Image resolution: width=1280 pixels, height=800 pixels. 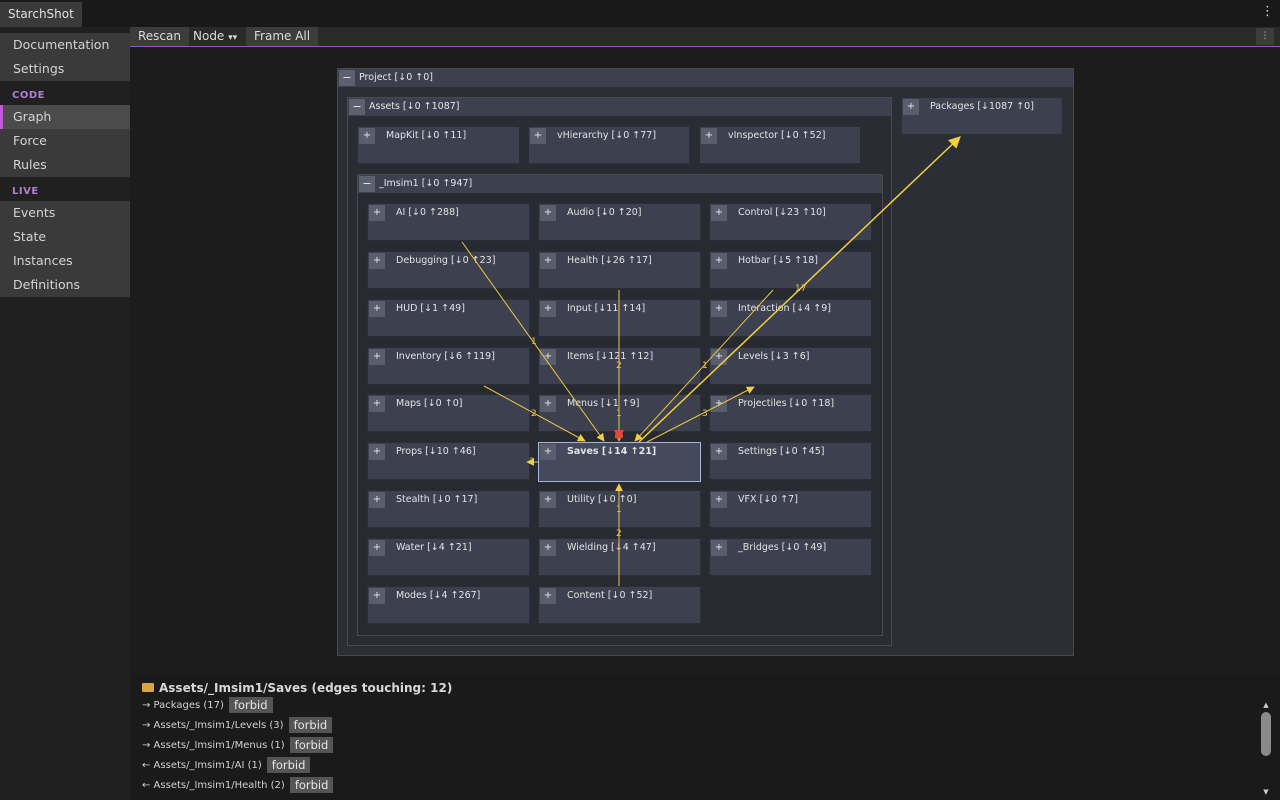 What do you see at coordinates (1267, 12) in the screenshot?
I see `kebab-menu-icon: ⋮` at bounding box center [1267, 12].